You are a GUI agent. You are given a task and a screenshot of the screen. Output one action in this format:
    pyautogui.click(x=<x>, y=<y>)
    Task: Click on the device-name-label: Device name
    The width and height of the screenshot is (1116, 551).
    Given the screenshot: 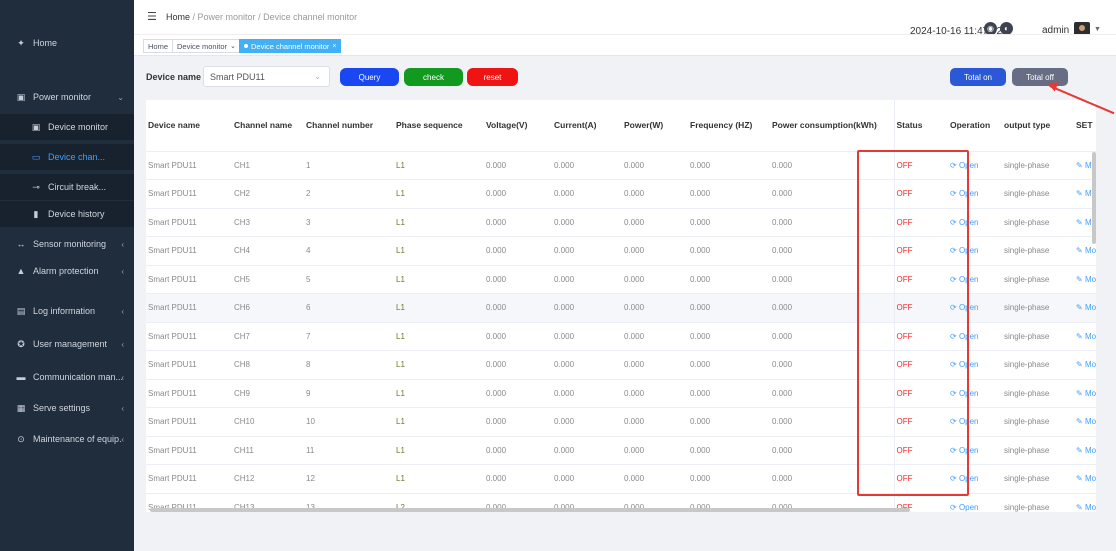 What is the action you would take?
    pyautogui.click(x=174, y=77)
    